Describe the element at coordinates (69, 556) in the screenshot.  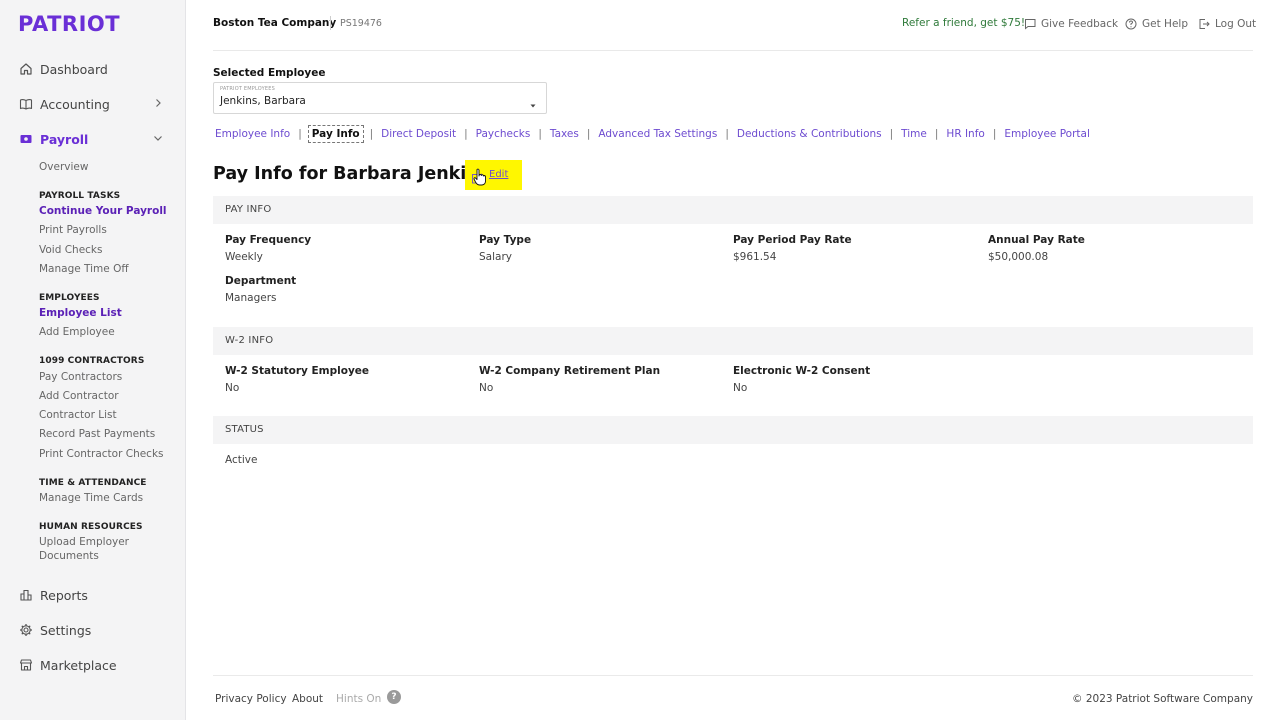
I see `sidebar-upload-documents: Documents` at that location.